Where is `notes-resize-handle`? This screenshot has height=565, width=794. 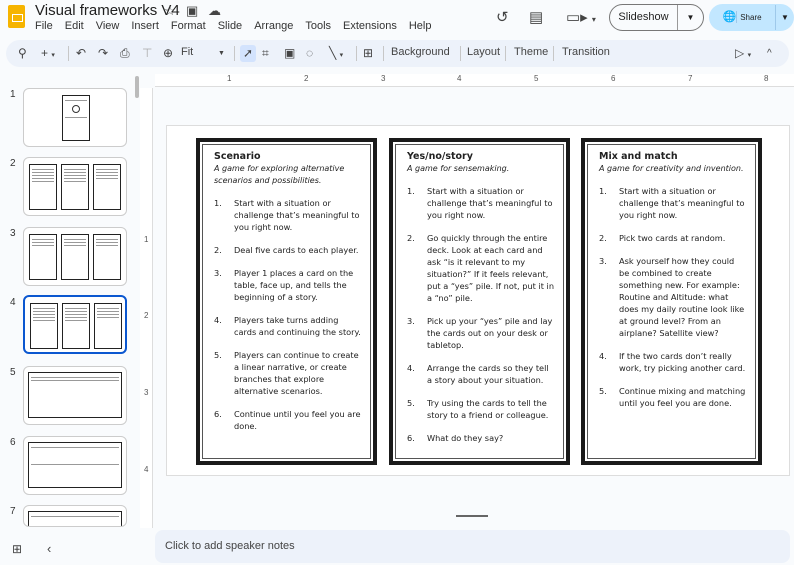 notes-resize-handle is located at coordinates (472, 516).